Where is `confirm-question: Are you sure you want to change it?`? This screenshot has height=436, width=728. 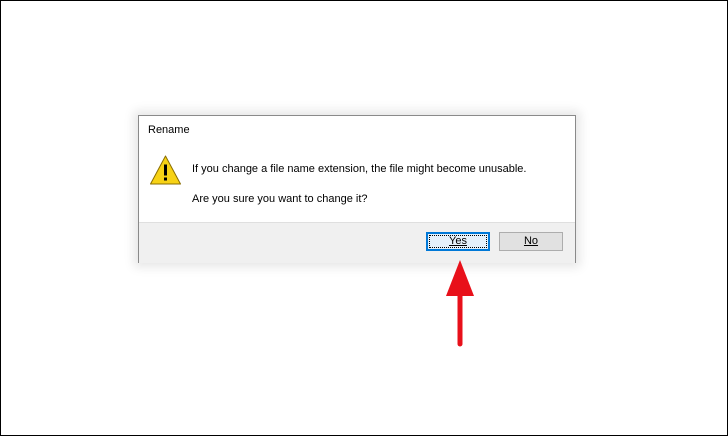
confirm-question: Are you sure you want to change it? is located at coordinates (280, 199).